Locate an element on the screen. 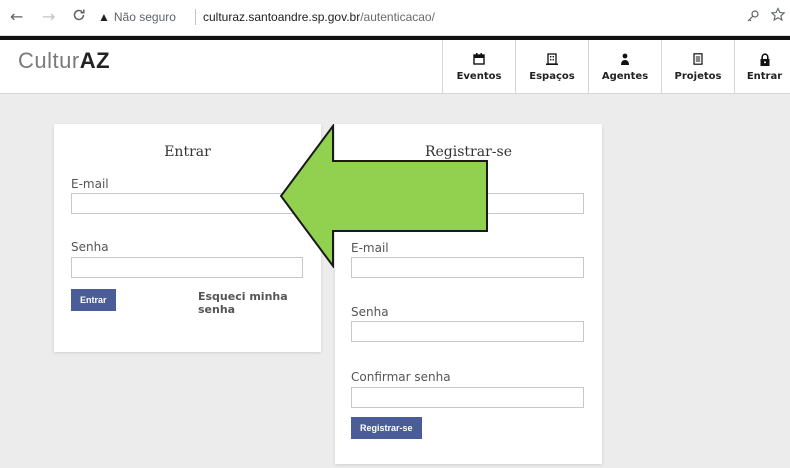 This screenshot has width=790, height=468. menu-label: Agentes is located at coordinates (625, 76).